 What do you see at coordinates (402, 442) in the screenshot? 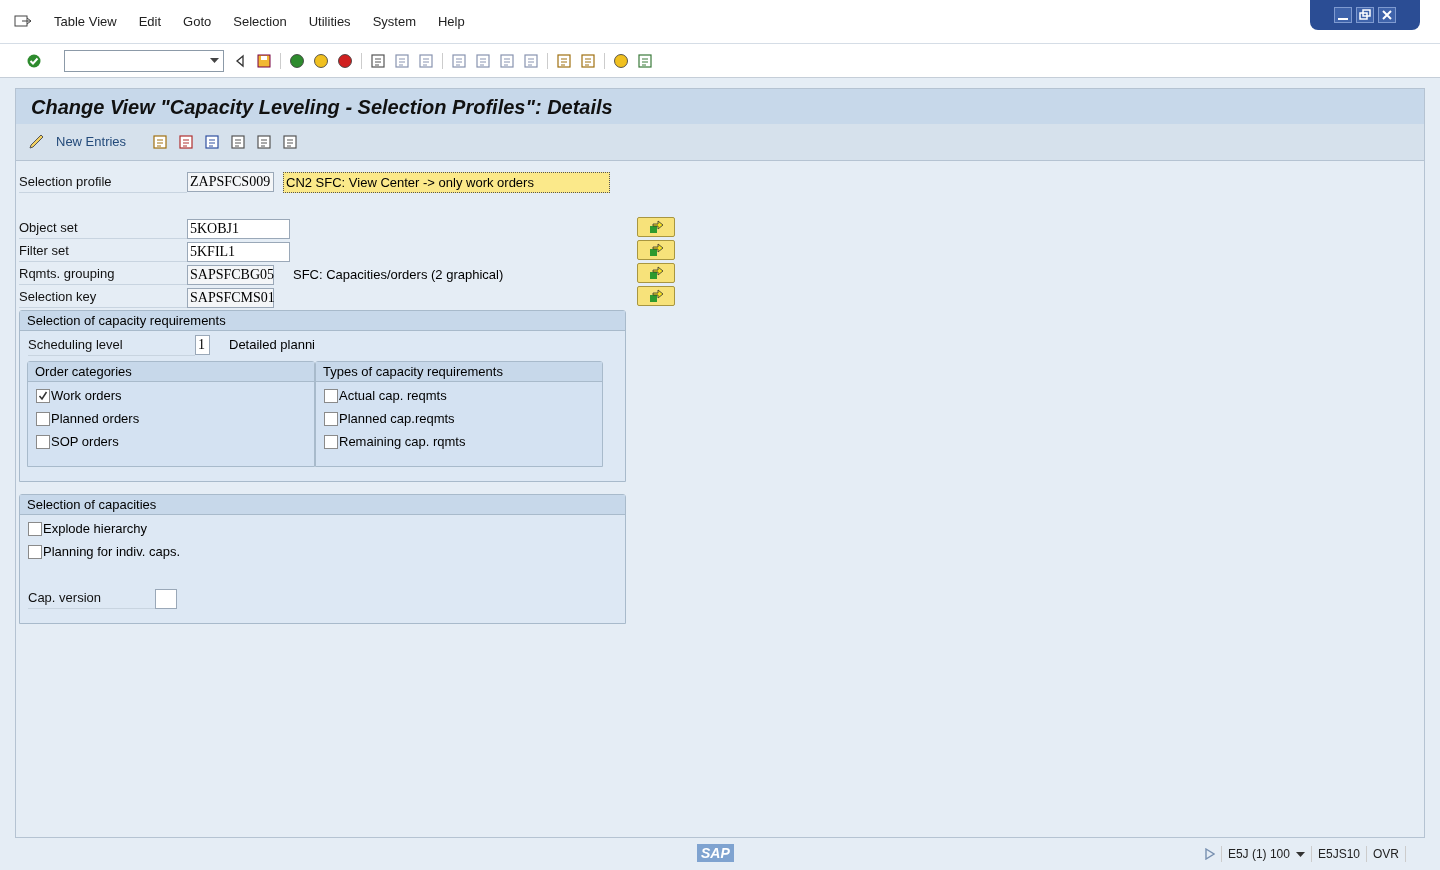
I see `checkbox-label: Remaining cap. rqmts` at bounding box center [402, 442].